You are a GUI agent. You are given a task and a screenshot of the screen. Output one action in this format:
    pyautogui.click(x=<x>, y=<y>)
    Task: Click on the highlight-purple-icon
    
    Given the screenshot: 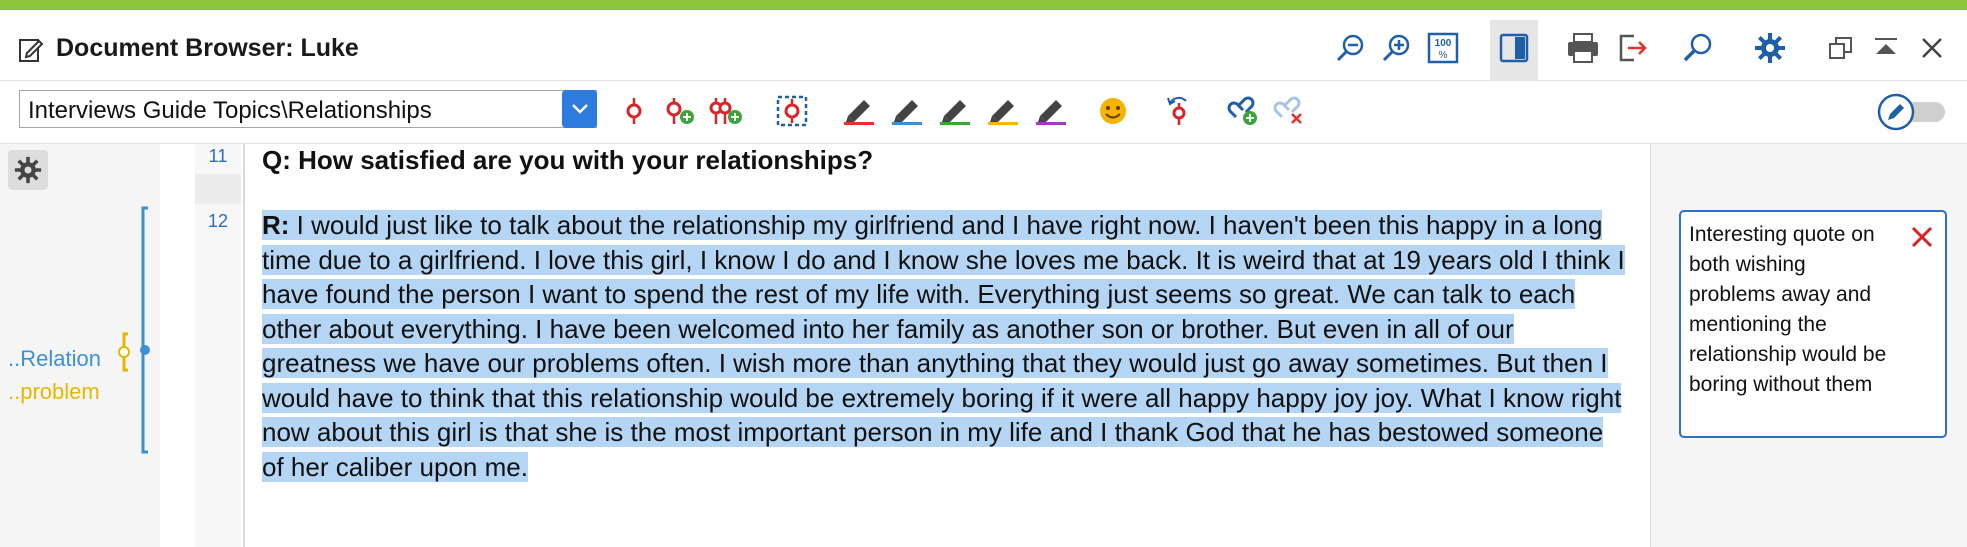 What is the action you would take?
    pyautogui.click(x=1051, y=111)
    